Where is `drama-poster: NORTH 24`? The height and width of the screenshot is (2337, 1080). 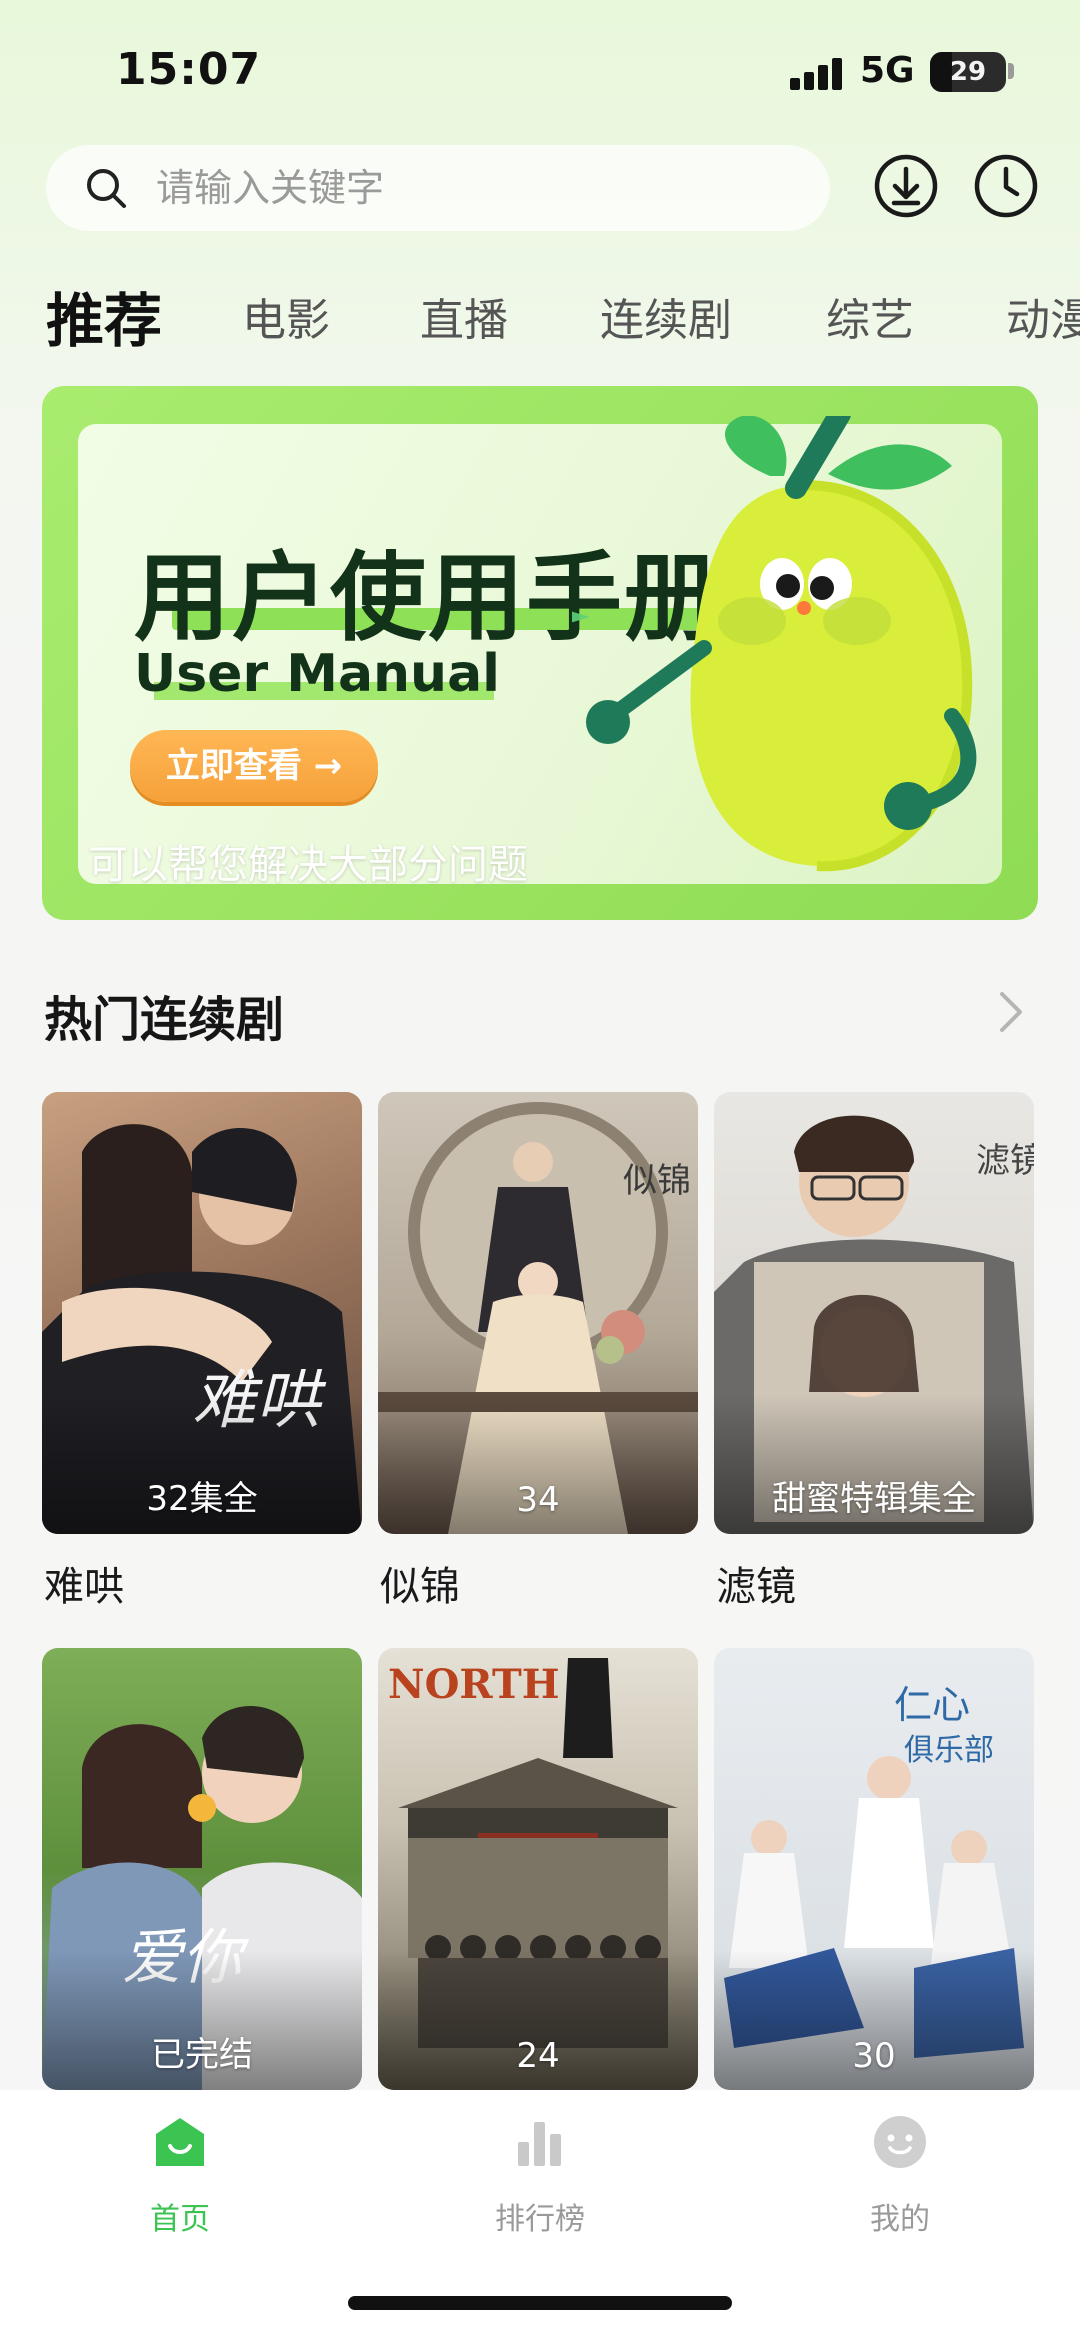
drama-poster: NORTH 24 is located at coordinates (538, 1869).